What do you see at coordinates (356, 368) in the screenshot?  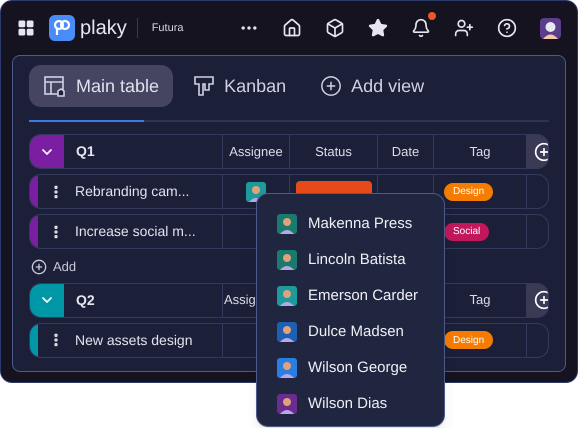 I see `assignee-option: Wilson George` at bounding box center [356, 368].